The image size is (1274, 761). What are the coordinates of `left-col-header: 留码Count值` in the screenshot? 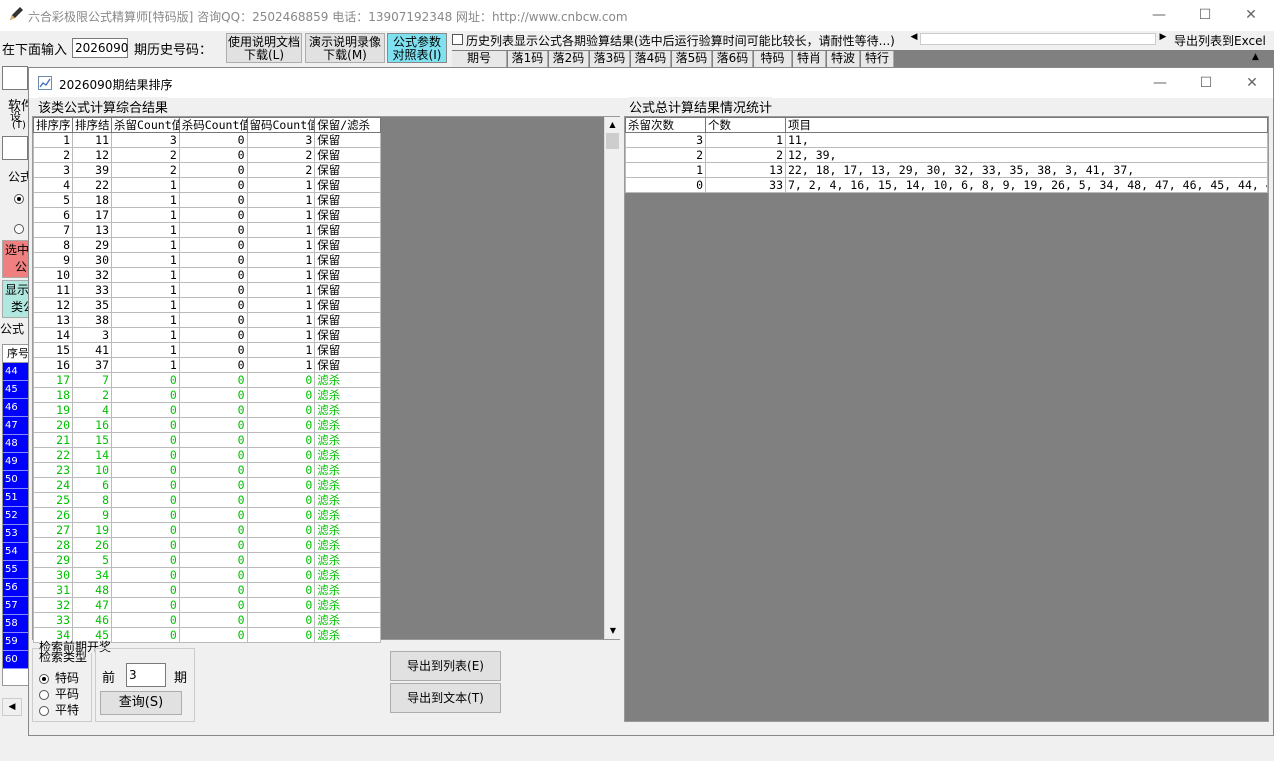 It's located at (281, 125).